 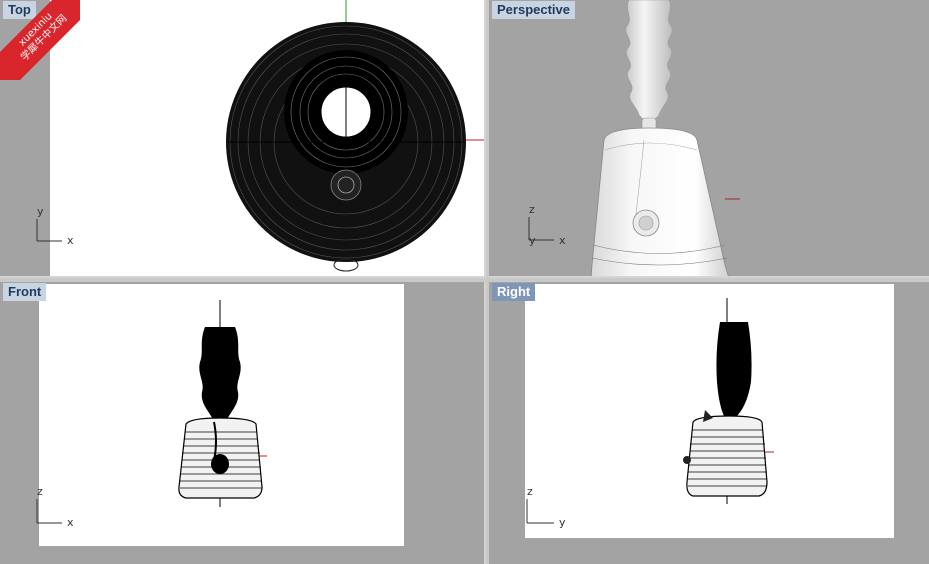 I want to click on perspective-view-geometry: z y x, so click(x=634, y=138).